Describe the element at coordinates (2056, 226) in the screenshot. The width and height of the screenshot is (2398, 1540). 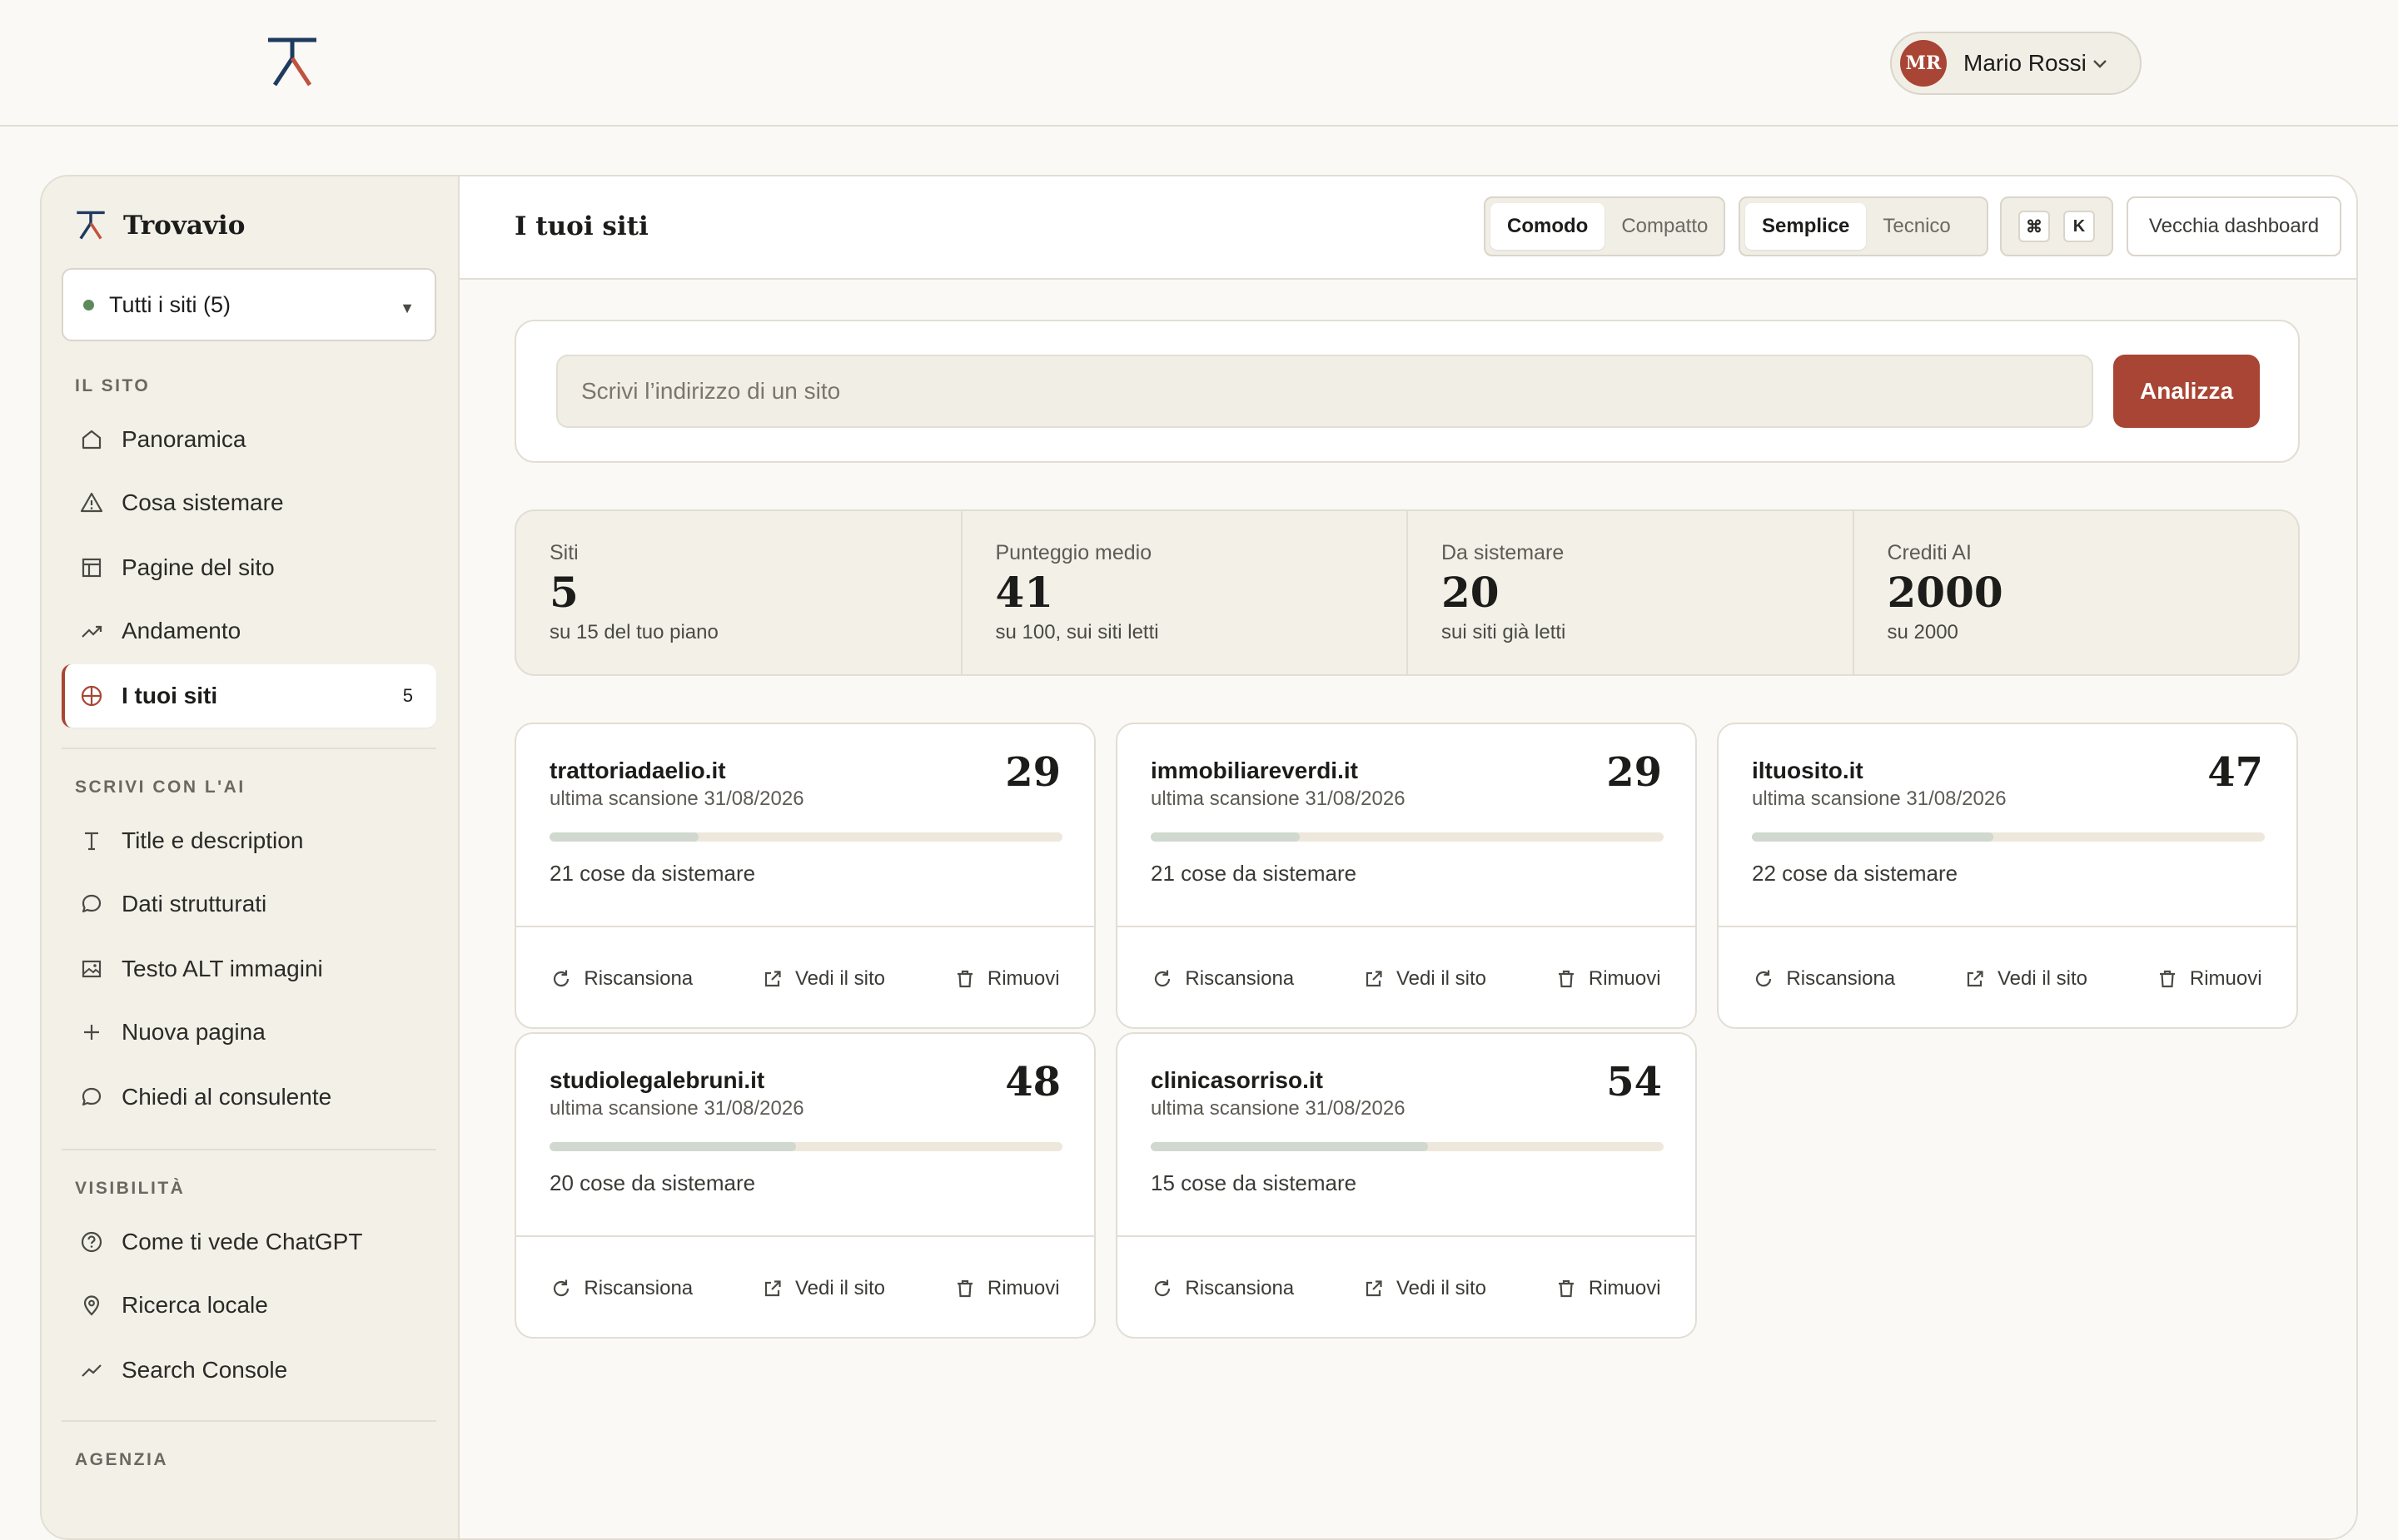
I see `command-palette-button: ⌘ K` at that location.